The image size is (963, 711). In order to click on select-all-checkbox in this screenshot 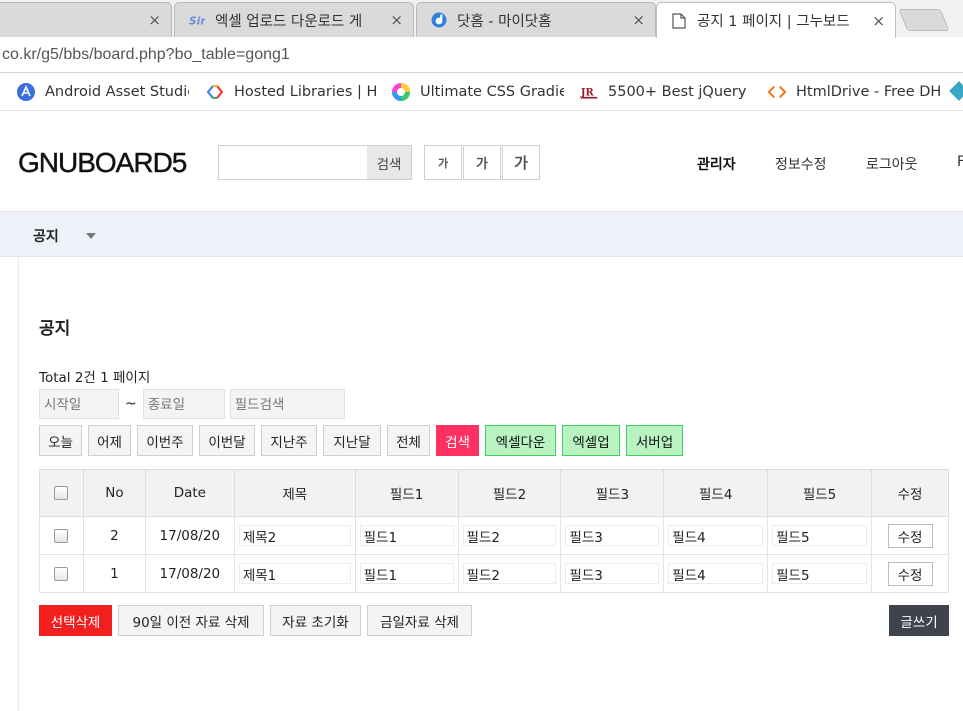, I will do `click(61, 493)`.